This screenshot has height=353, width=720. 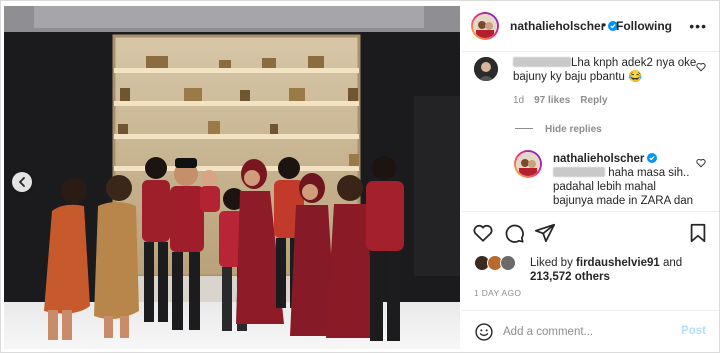 What do you see at coordinates (558, 26) in the screenshot?
I see `author-username-text: nathalieholscher` at bounding box center [558, 26].